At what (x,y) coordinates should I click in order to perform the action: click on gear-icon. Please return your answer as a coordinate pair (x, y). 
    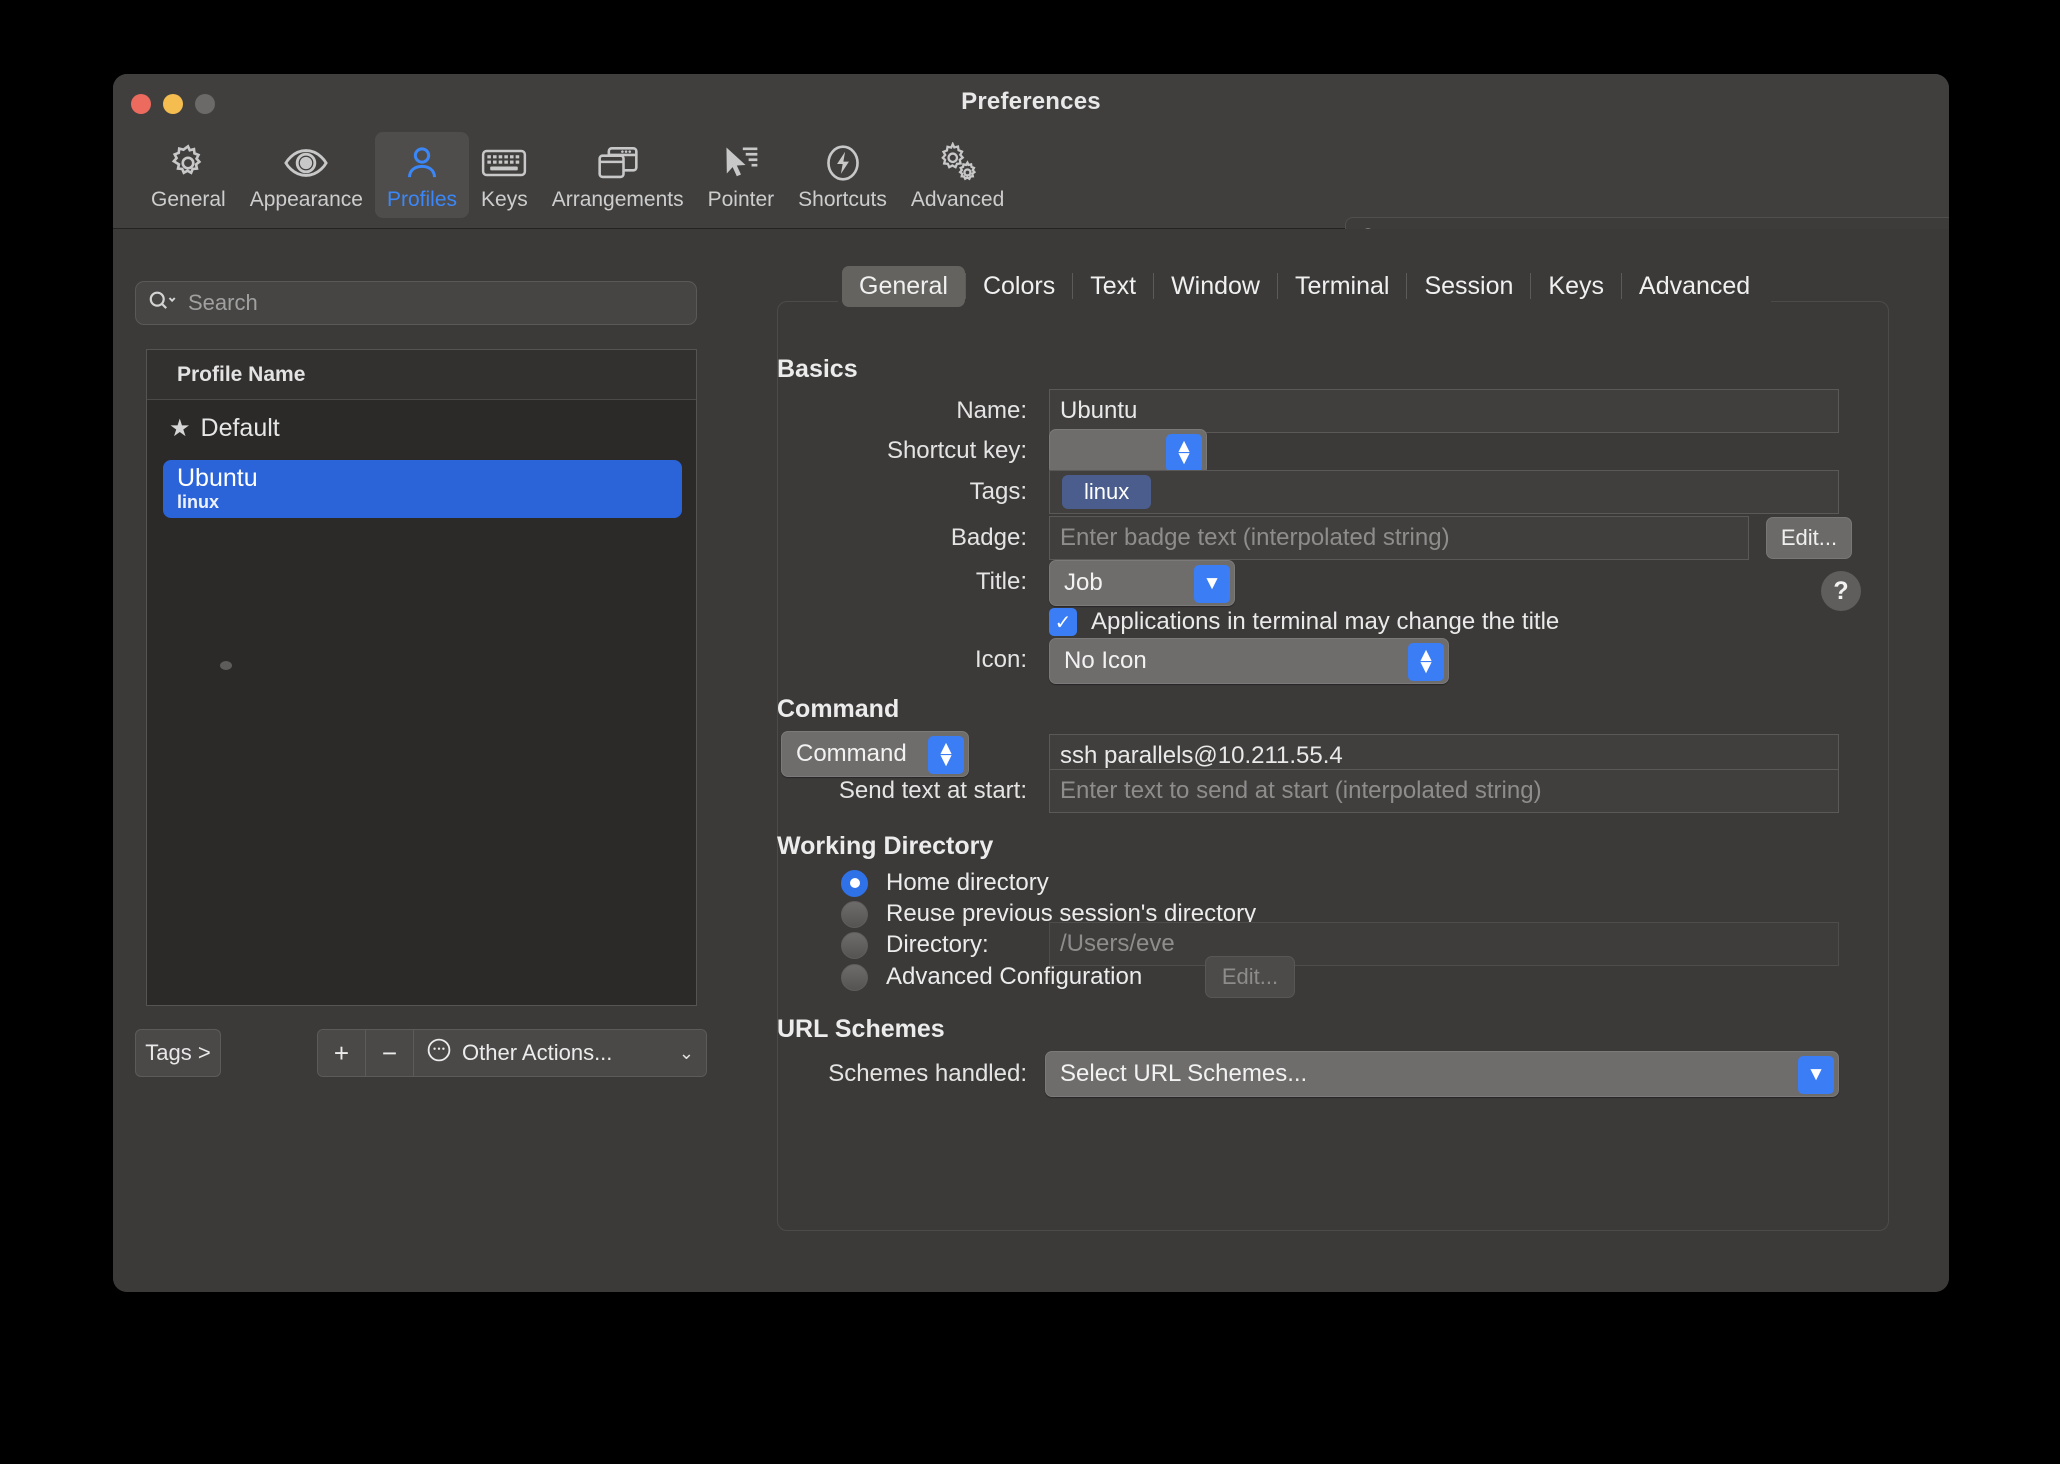
    Looking at the image, I should click on (188, 163).